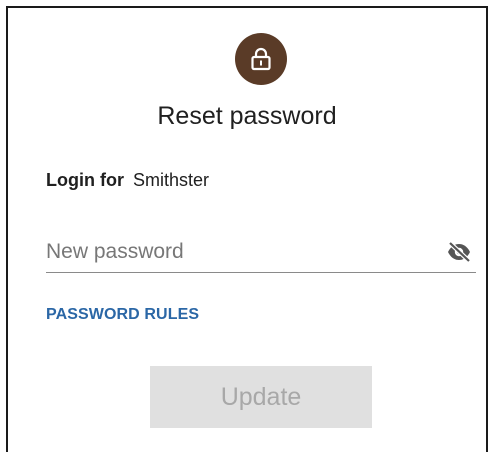 Image resolution: width=496 pixels, height=452 pixels. I want to click on login-label: Login for, so click(85, 180).